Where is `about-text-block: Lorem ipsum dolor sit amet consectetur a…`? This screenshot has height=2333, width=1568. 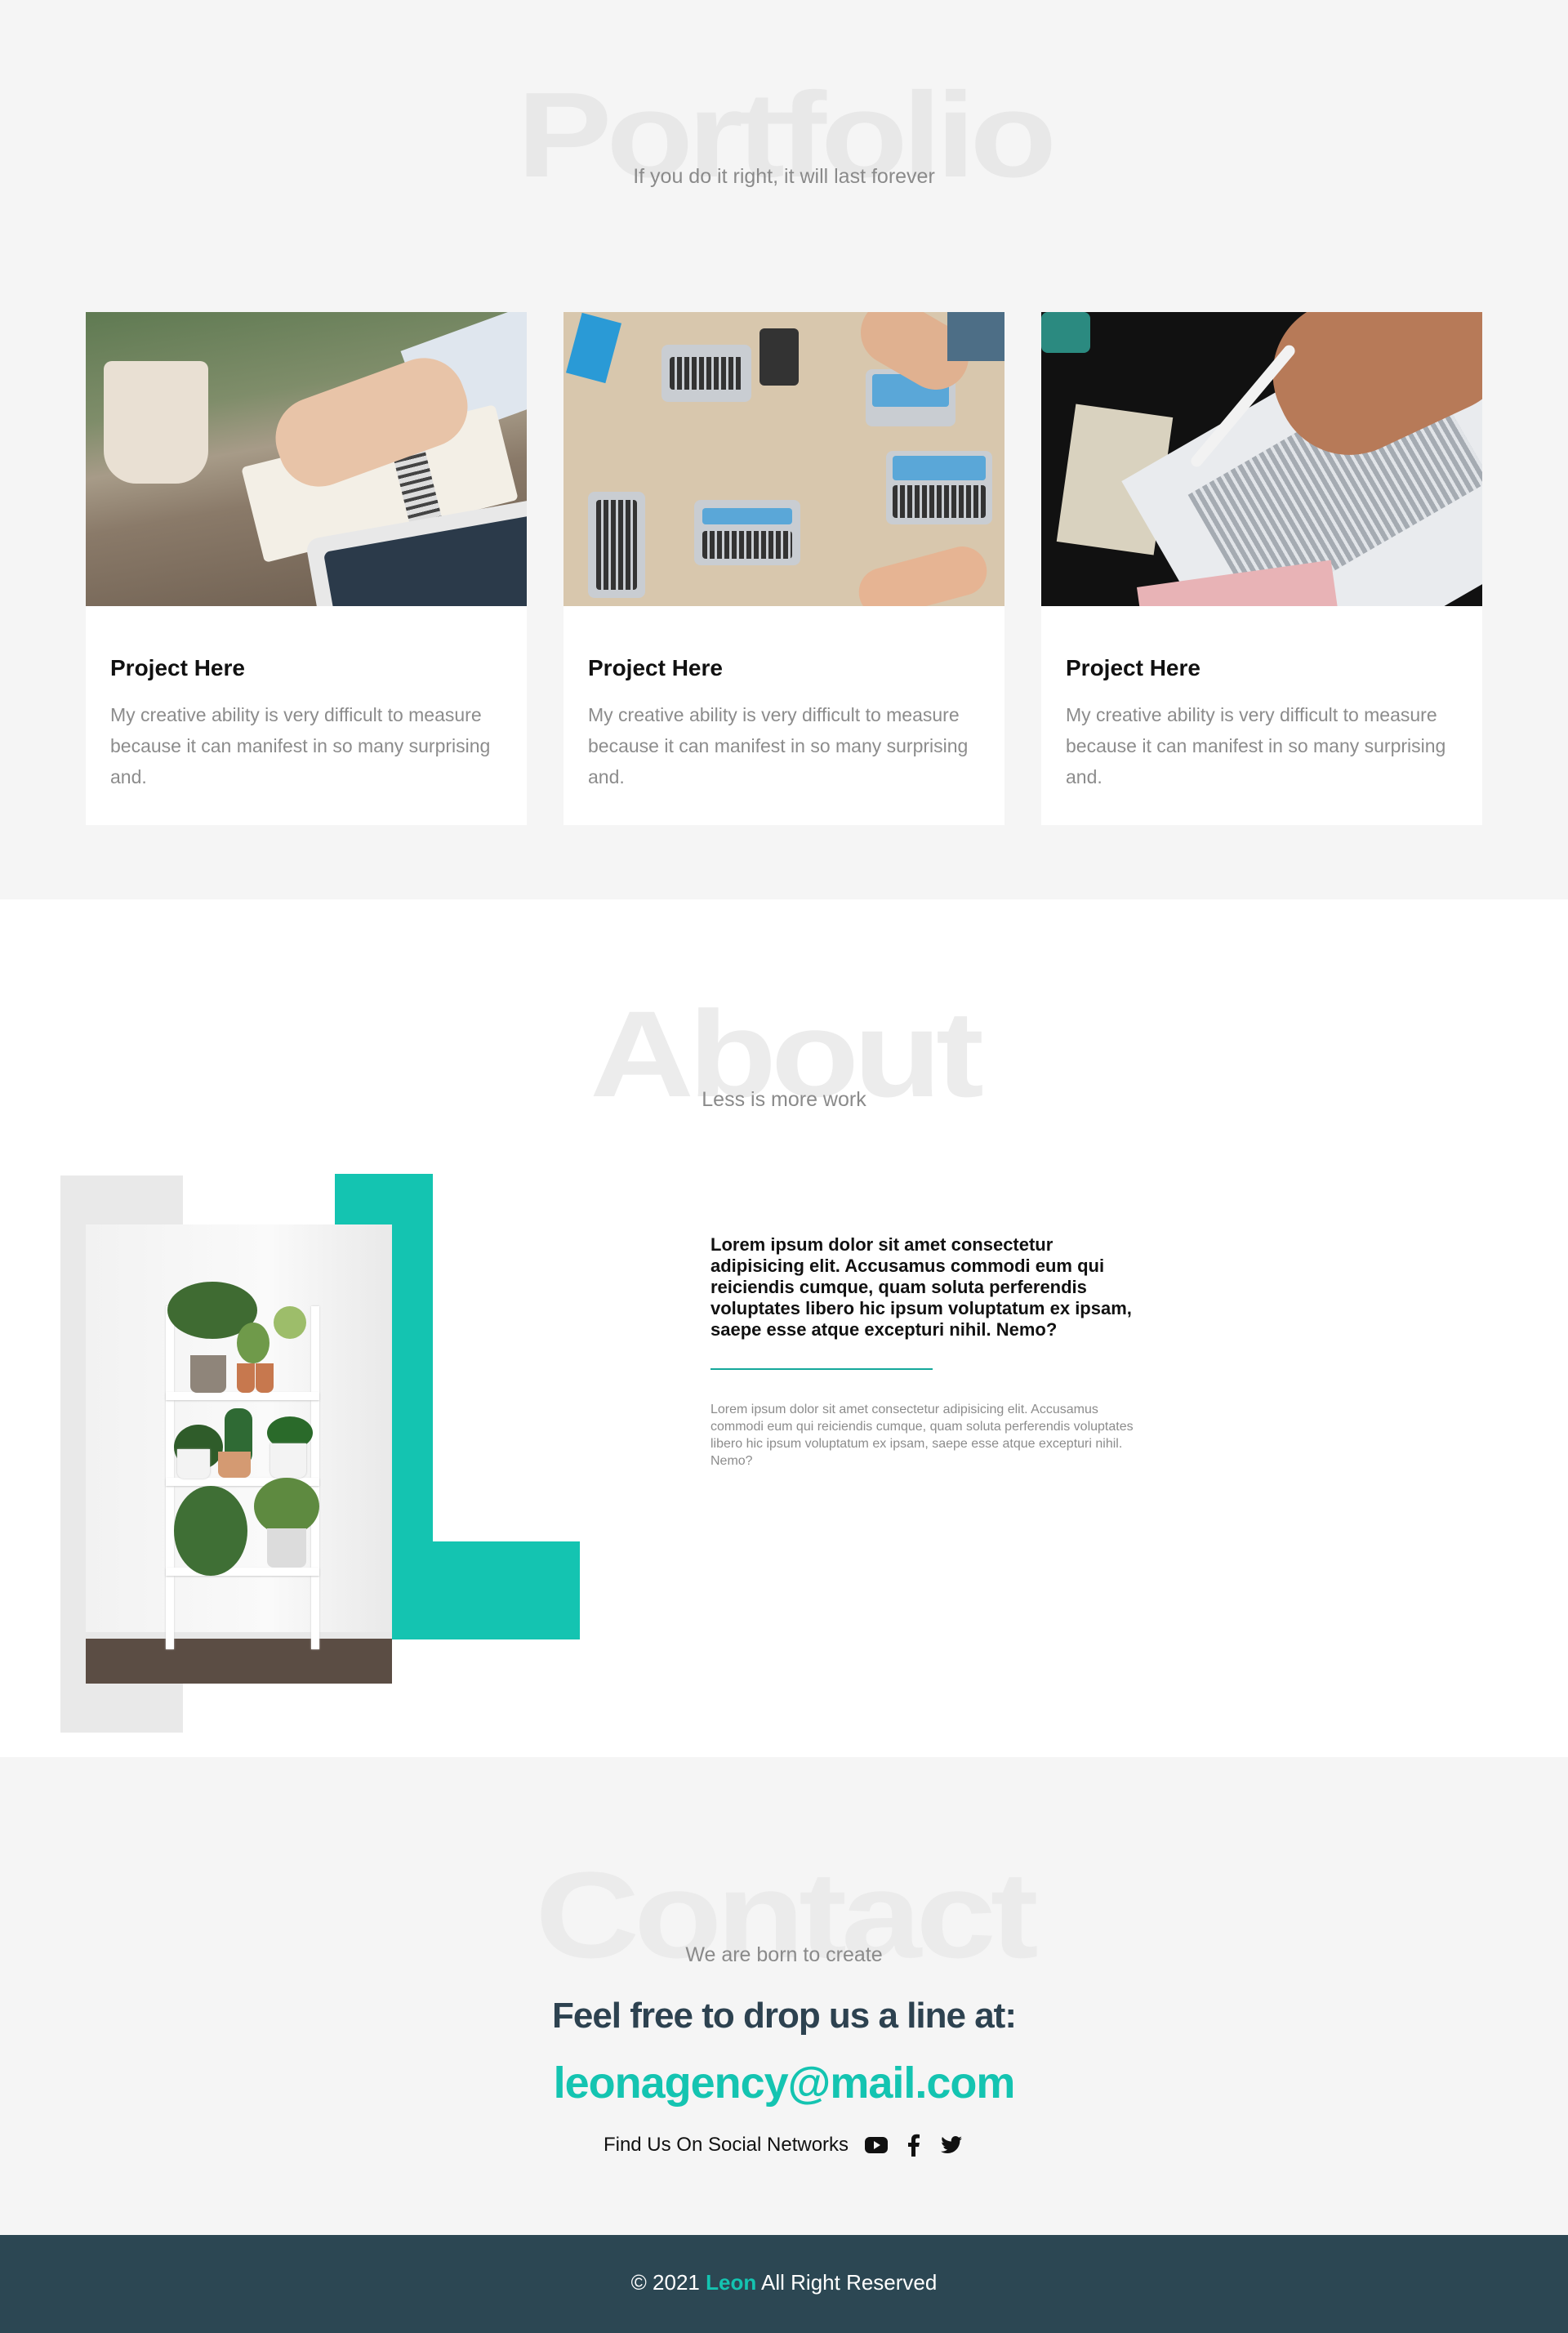 about-text-block: Lorem ipsum dolor sit amet consectetur a… is located at coordinates (931, 1352).